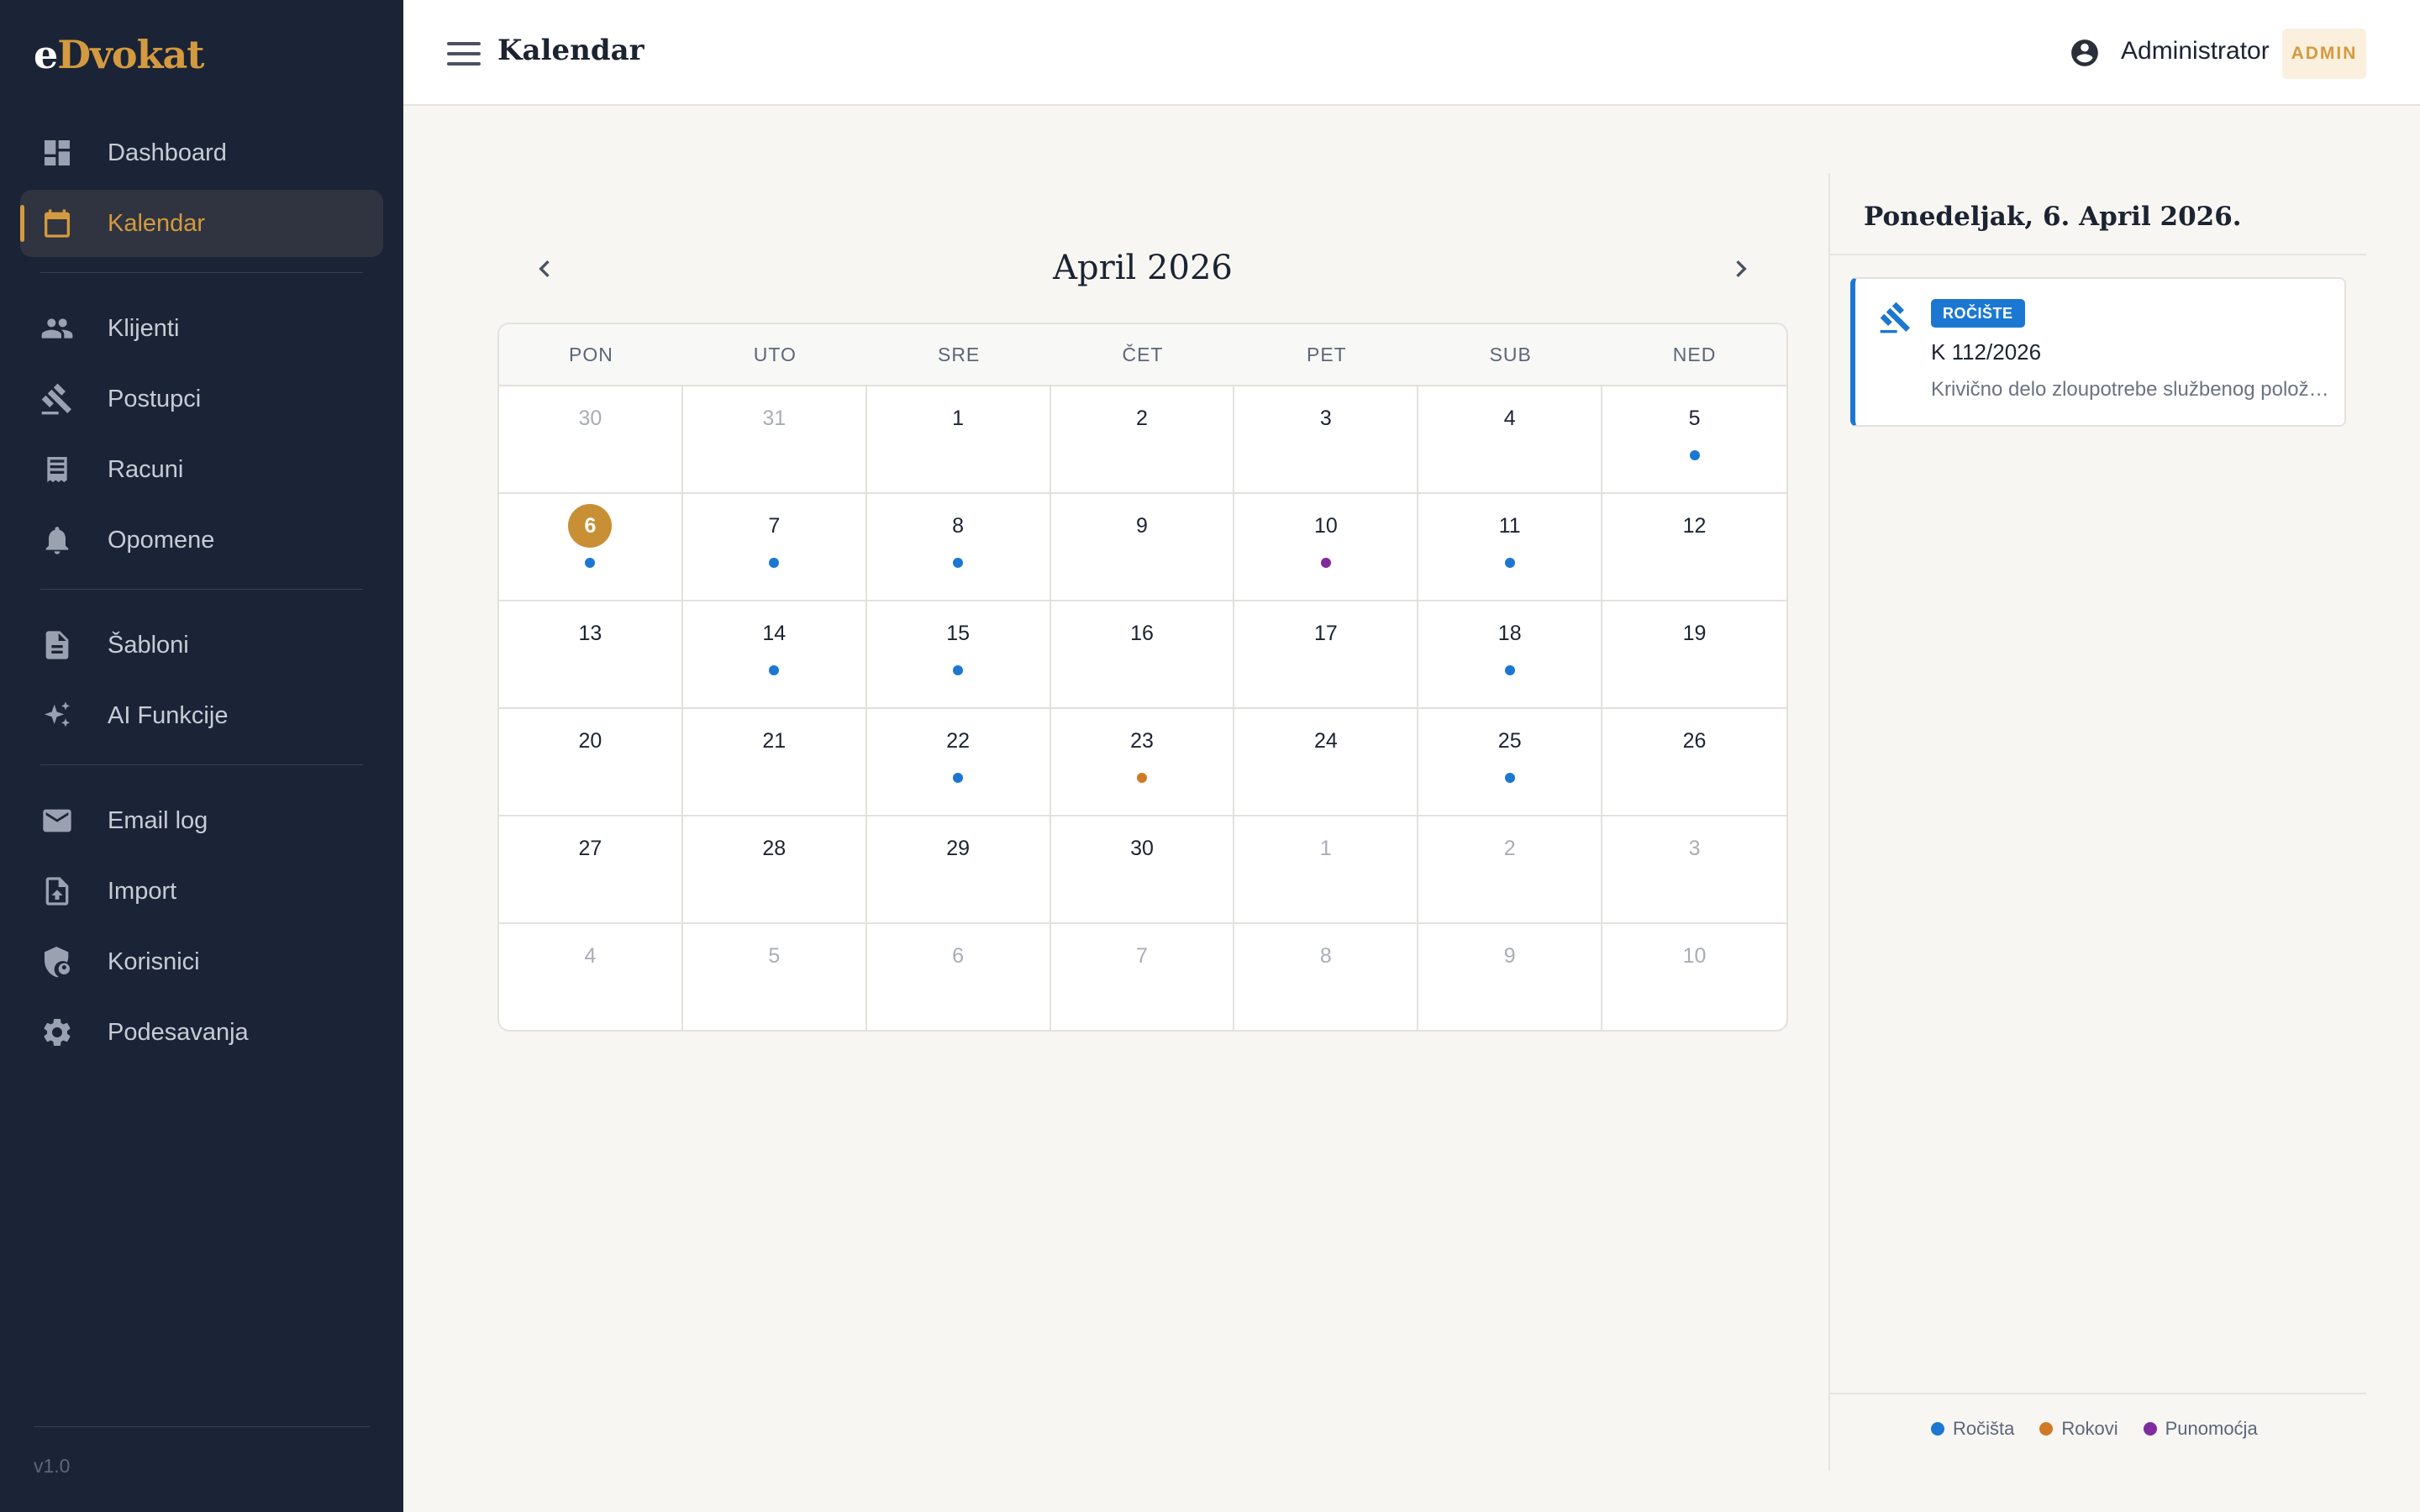  I want to click on page-title: Kalendar, so click(570, 50).